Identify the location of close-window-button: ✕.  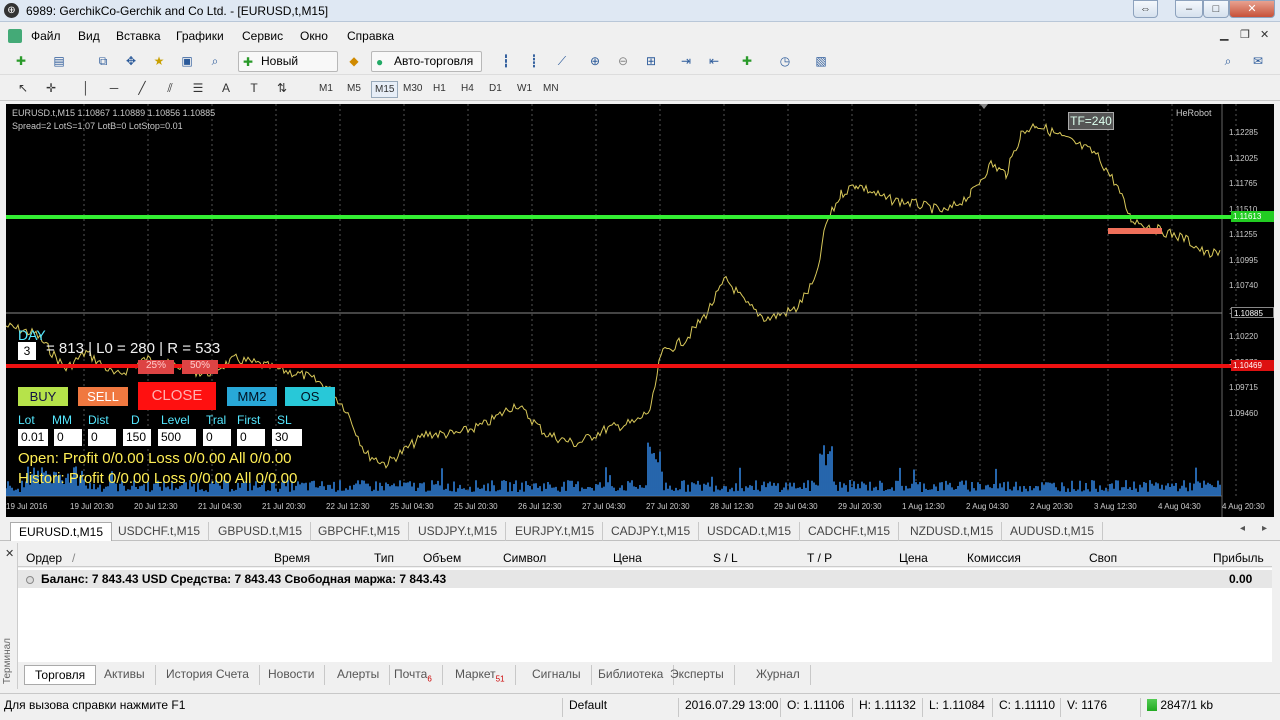
(1252, 9).